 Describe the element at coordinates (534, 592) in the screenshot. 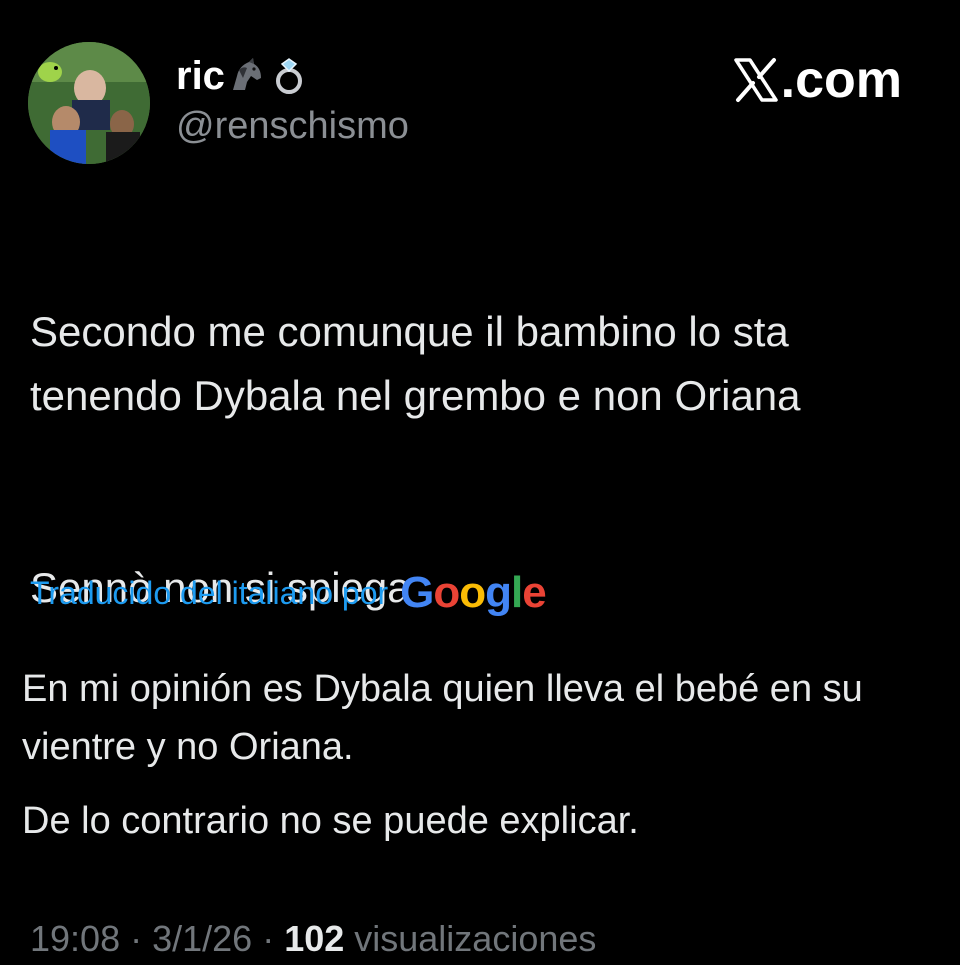

I see `google-logo-letter: e` at that location.